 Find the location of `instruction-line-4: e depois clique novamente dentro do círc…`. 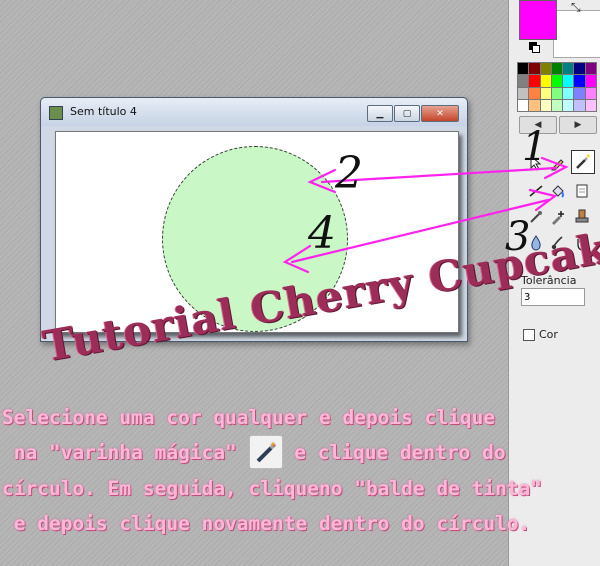

instruction-line-4: e depois clique novamente dentro do círc… is located at coordinates (266, 523).